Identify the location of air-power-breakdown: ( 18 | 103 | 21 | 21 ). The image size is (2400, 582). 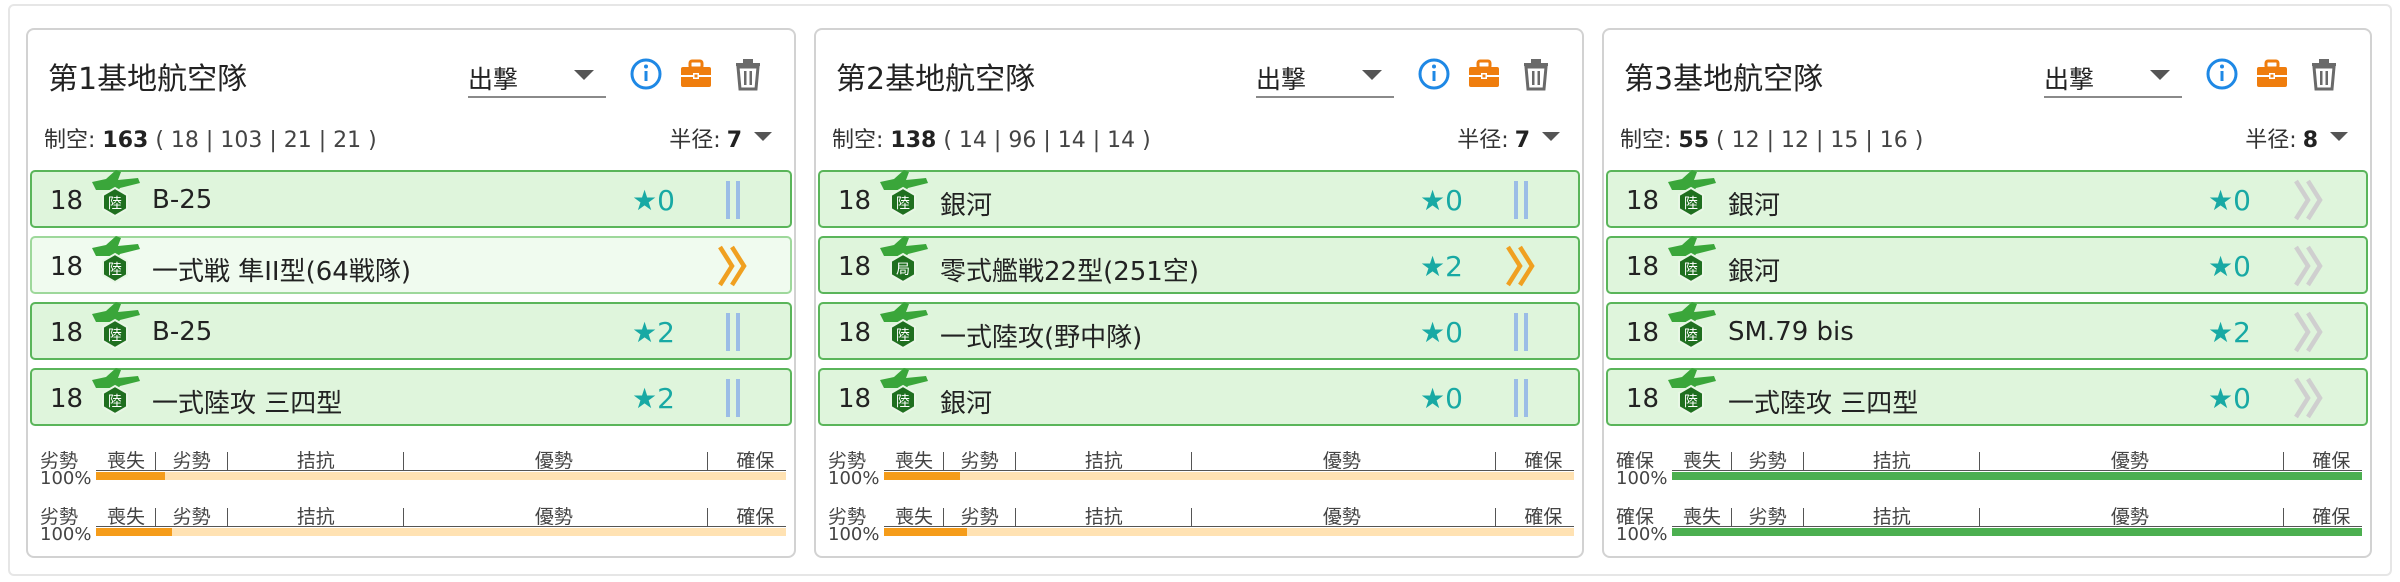
(266, 140).